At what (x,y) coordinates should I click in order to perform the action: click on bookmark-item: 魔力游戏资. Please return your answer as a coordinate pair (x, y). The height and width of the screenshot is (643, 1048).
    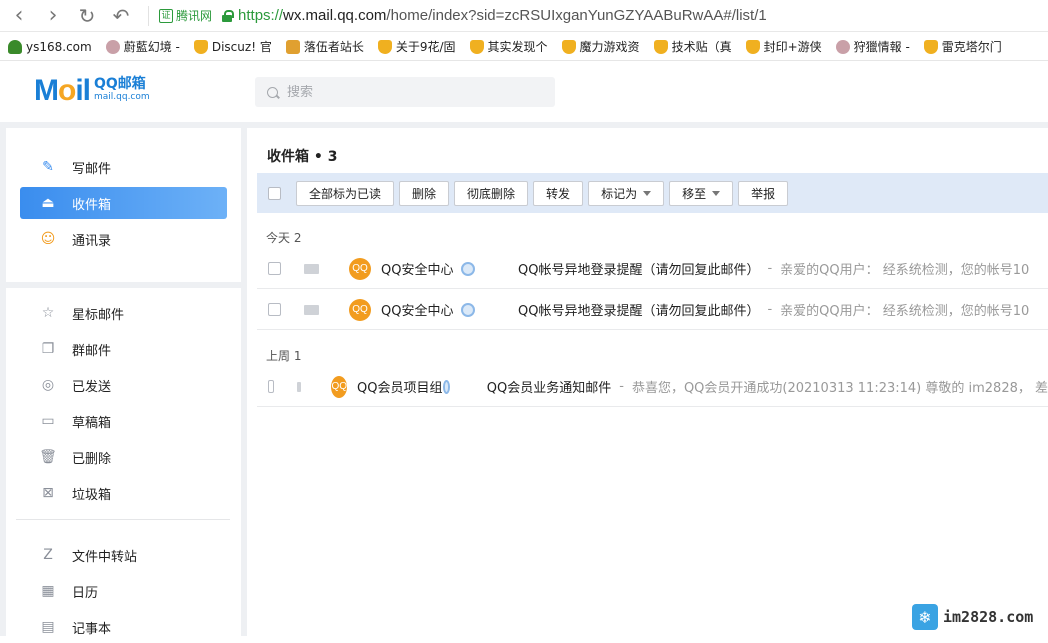
    Looking at the image, I should click on (600, 46).